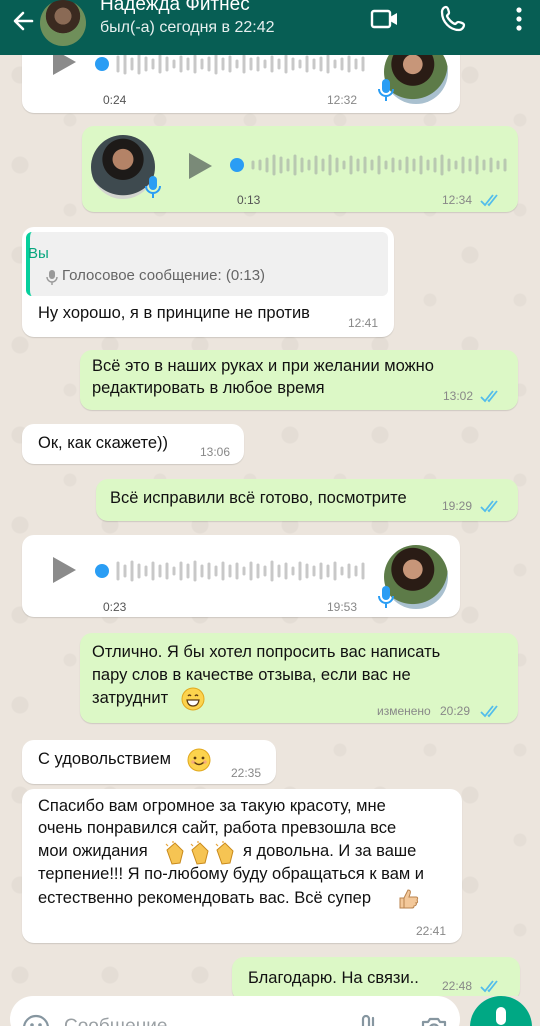  Describe the element at coordinates (199, 760) in the screenshot. I see `smiling-face-emoji-icon` at that location.